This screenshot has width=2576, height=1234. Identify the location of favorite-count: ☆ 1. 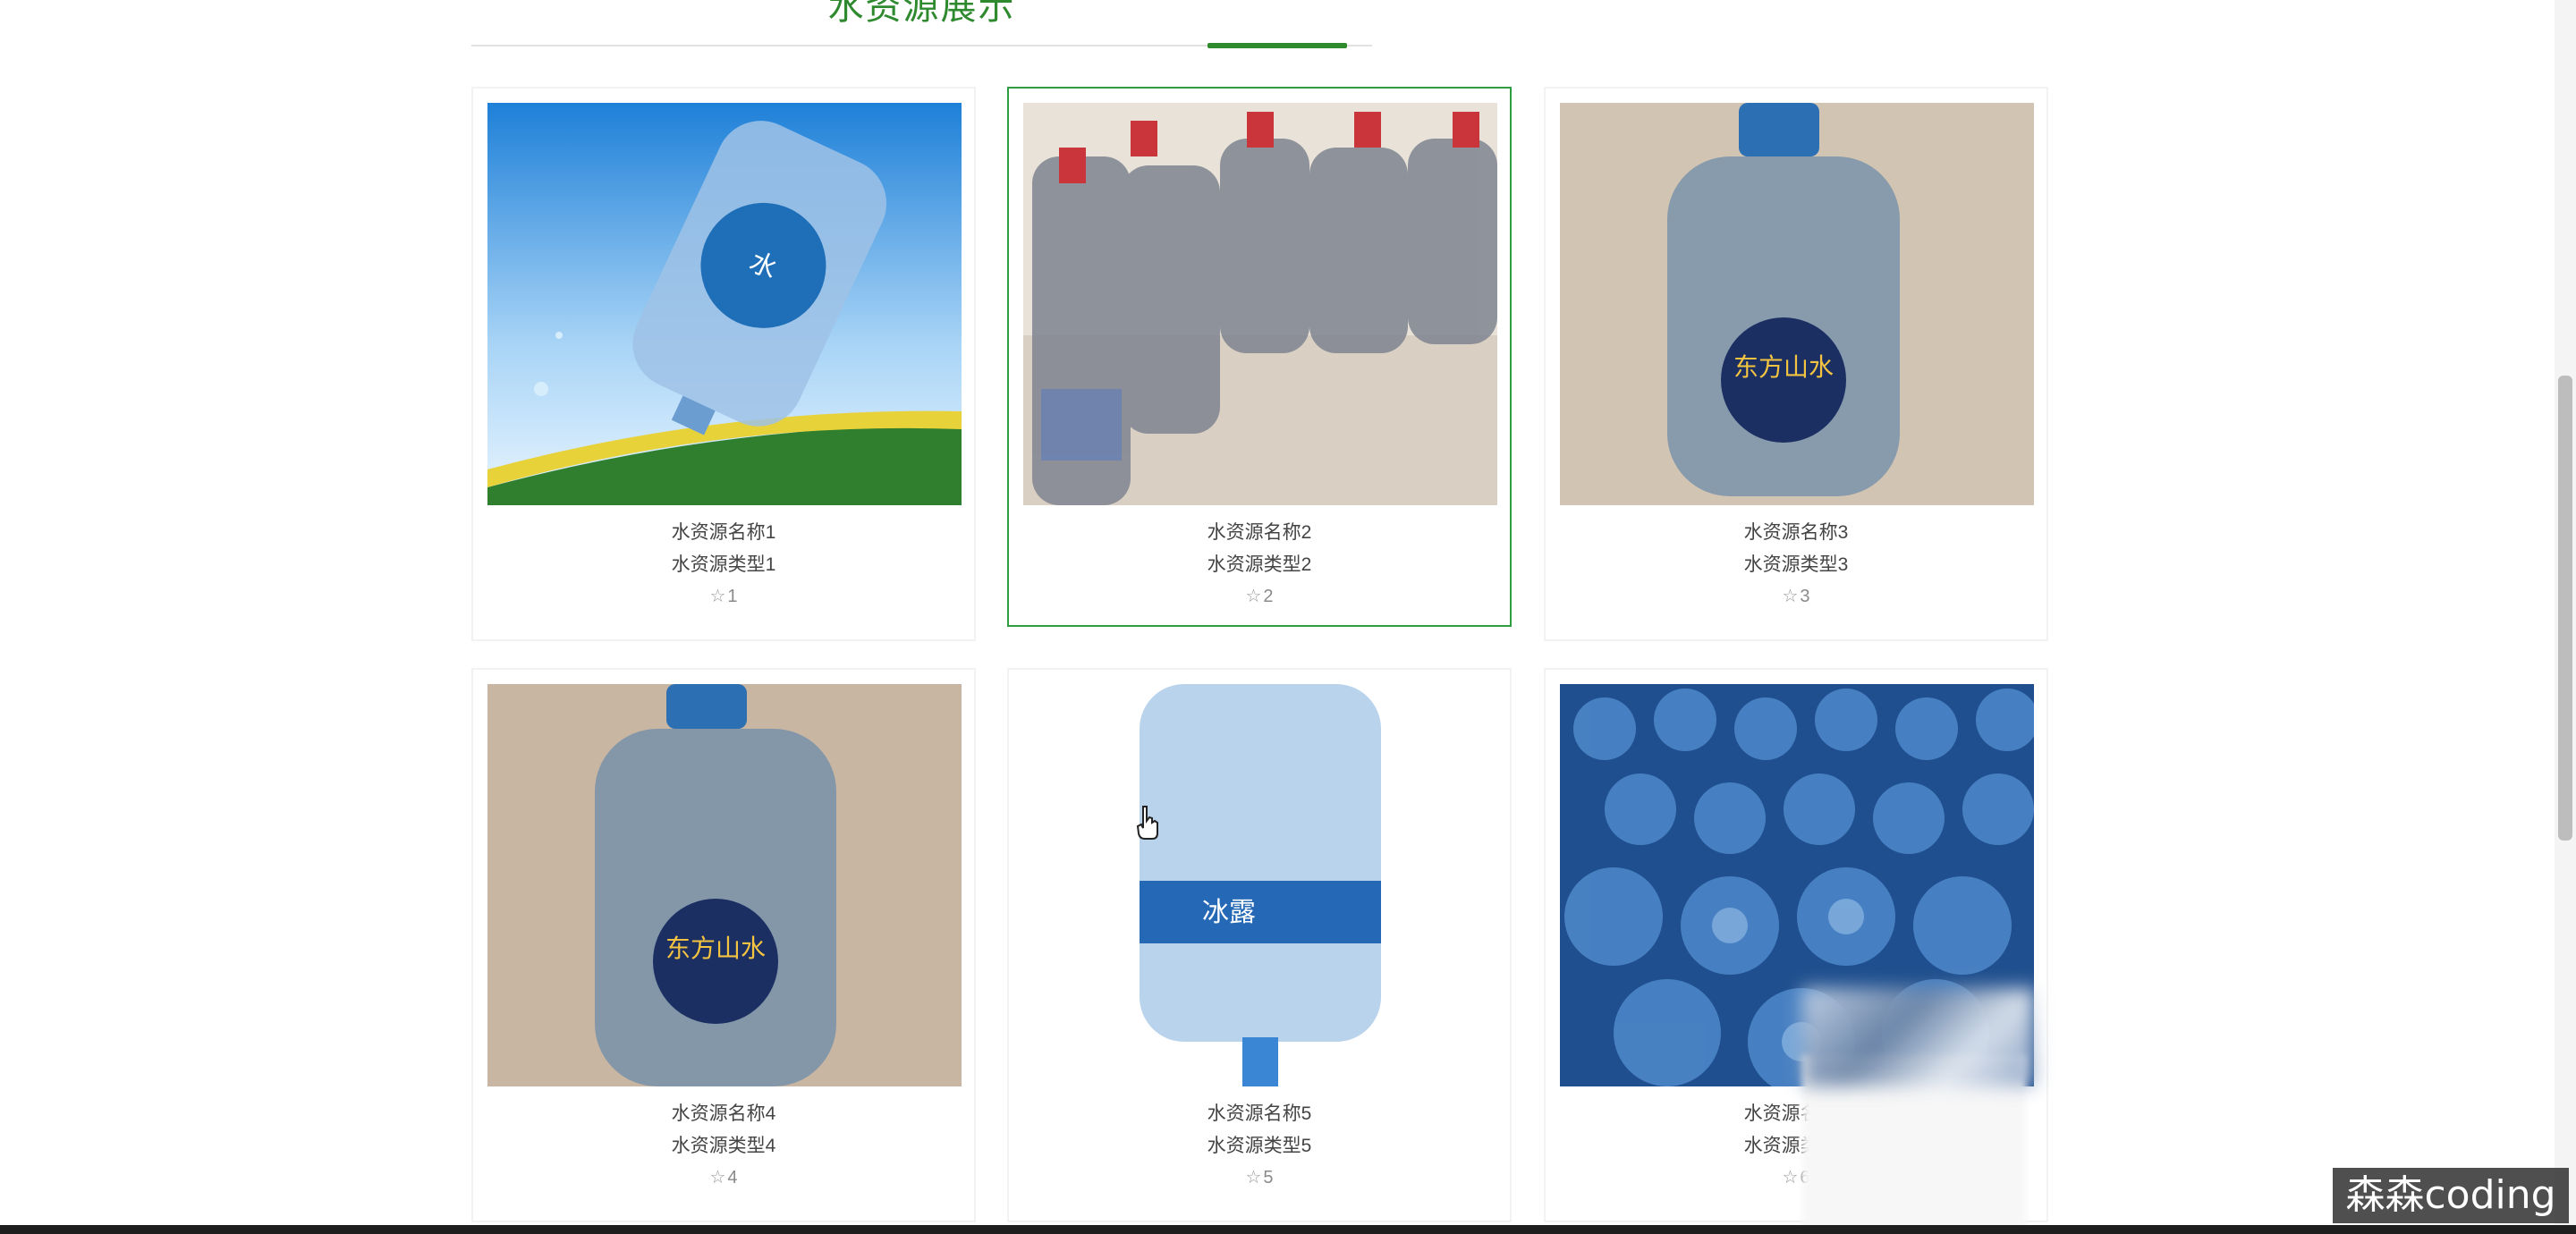
(723, 596).